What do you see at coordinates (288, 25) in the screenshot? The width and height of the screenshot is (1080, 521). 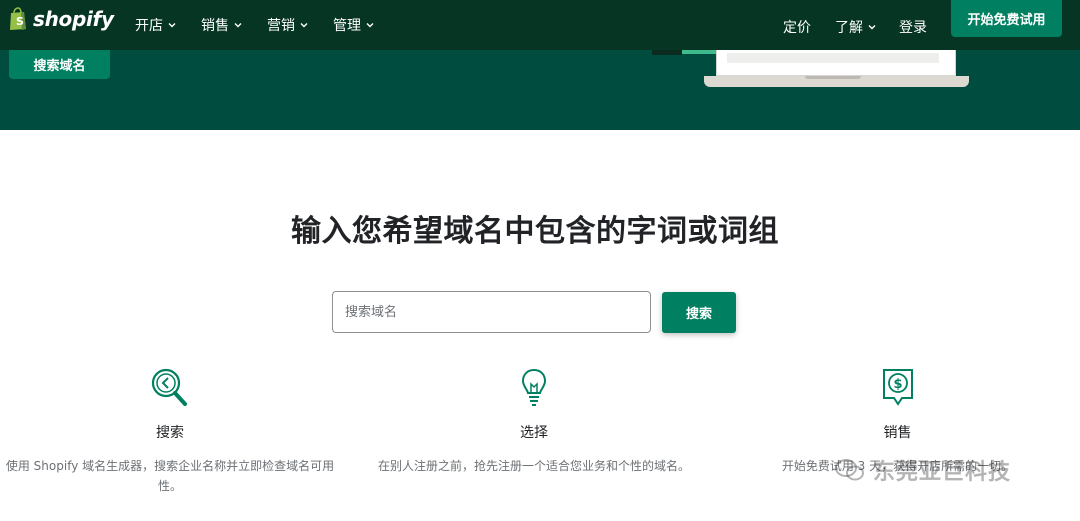 I see `nav-item-market: 营销` at bounding box center [288, 25].